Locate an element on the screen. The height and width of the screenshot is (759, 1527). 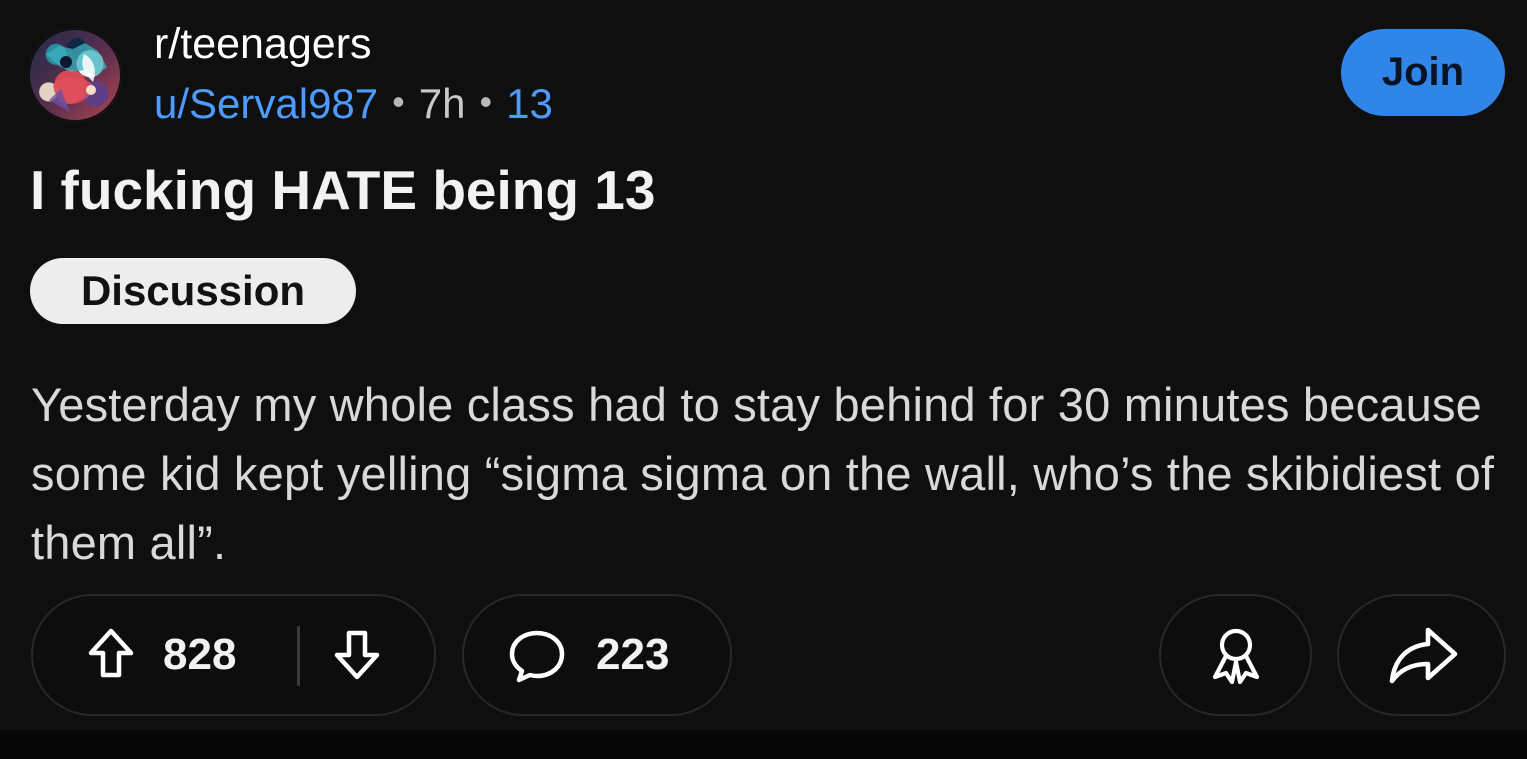
author-username: u/Serval987 is located at coordinates (266, 103).